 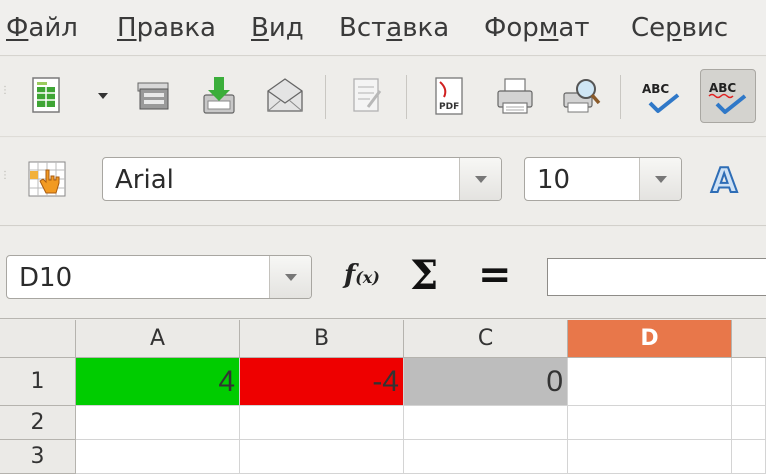 I want to click on cell-e2, so click(x=749, y=423).